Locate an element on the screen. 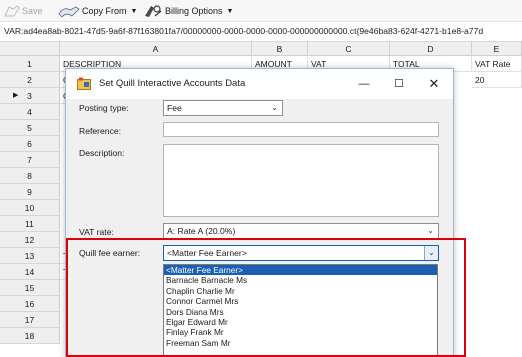  copy-from-label: Copy From is located at coordinates (104, 11).